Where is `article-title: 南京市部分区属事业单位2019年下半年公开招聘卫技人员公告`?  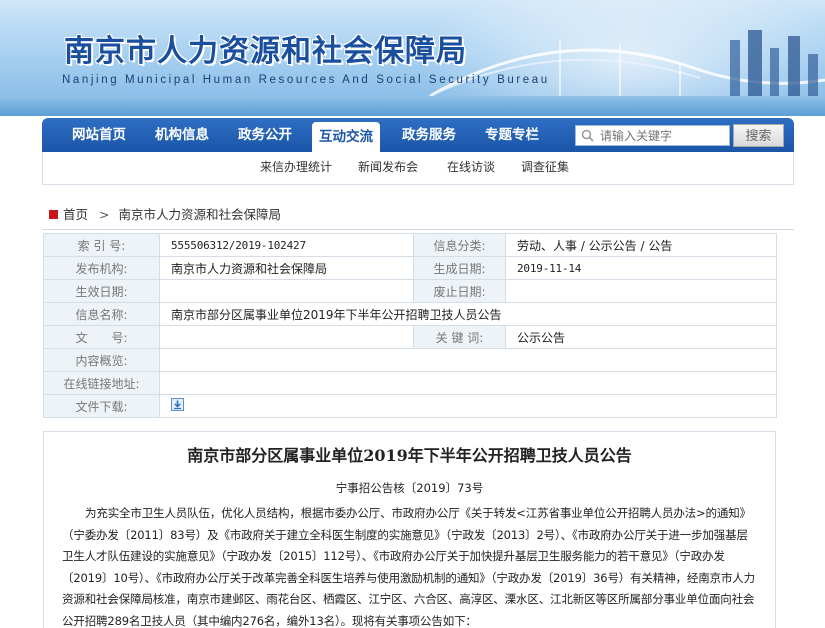 article-title: 南京市部分区属事业单位2019年下半年公开招聘卫技人员公告 is located at coordinates (409, 455).